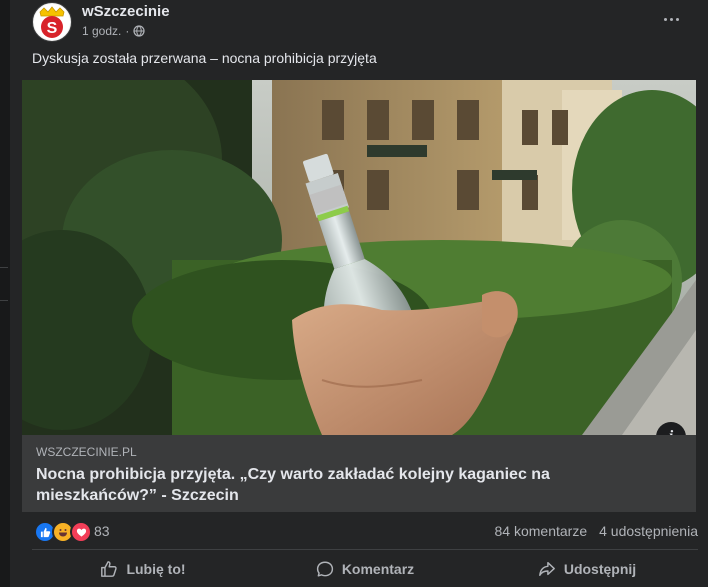 The image size is (708, 587). What do you see at coordinates (648, 531) in the screenshot?
I see `shares-count-link: 4 udostępnienia` at bounding box center [648, 531].